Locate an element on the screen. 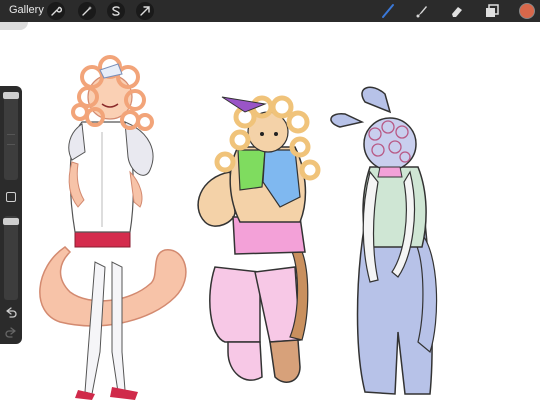  transform-arrow-icon is located at coordinates (145, 11).